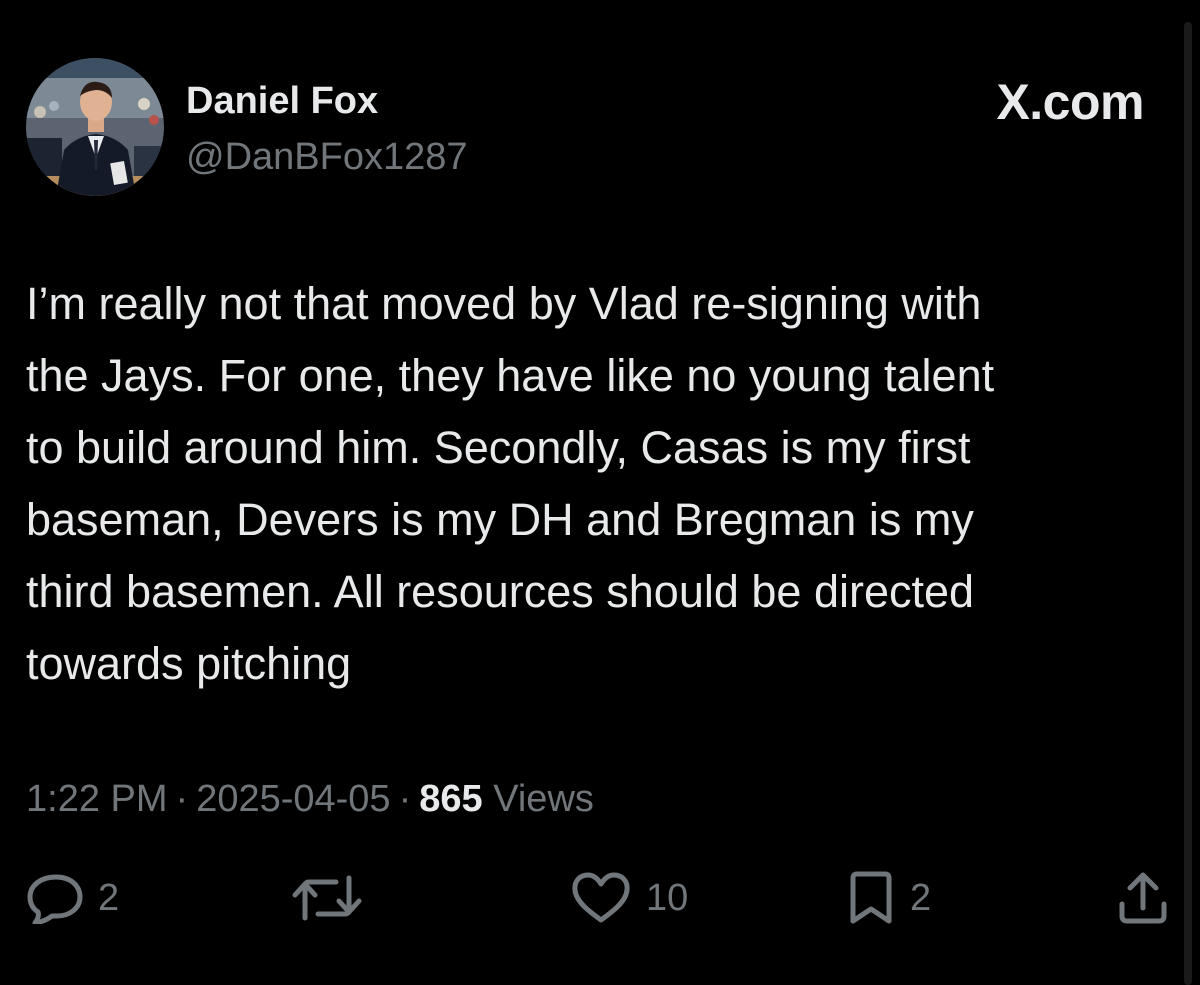 This screenshot has height=985, width=1200. What do you see at coordinates (451, 799) in the screenshot?
I see `views-count: 865` at bounding box center [451, 799].